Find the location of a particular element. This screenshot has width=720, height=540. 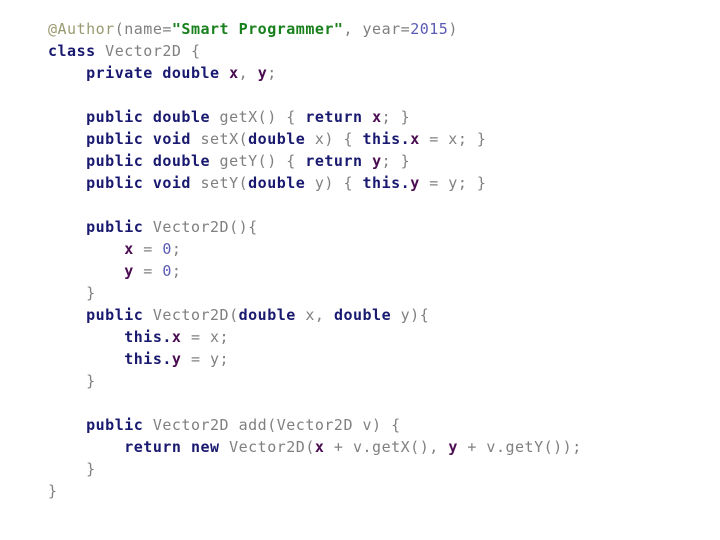

code-token-keyword: class is located at coordinates (72, 51).